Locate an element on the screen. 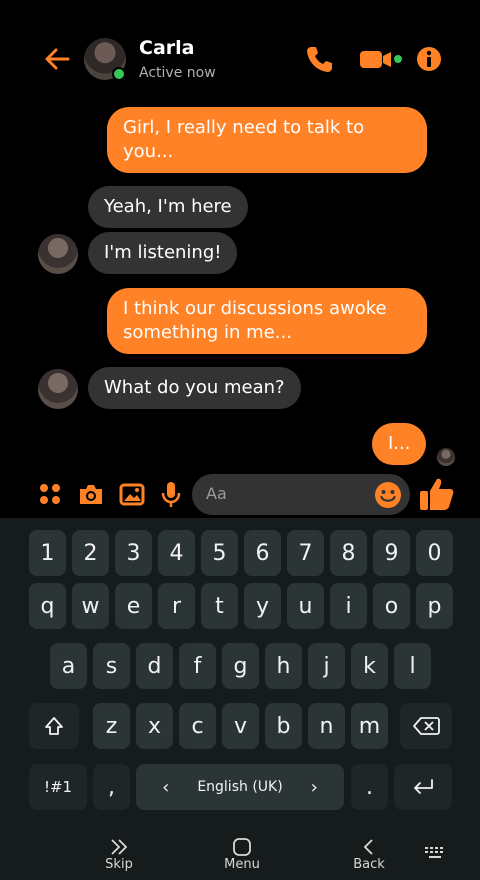 Image resolution: width=480 pixels, height=880 pixels. nav-skip: Skip is located at coordinates (119, 855).